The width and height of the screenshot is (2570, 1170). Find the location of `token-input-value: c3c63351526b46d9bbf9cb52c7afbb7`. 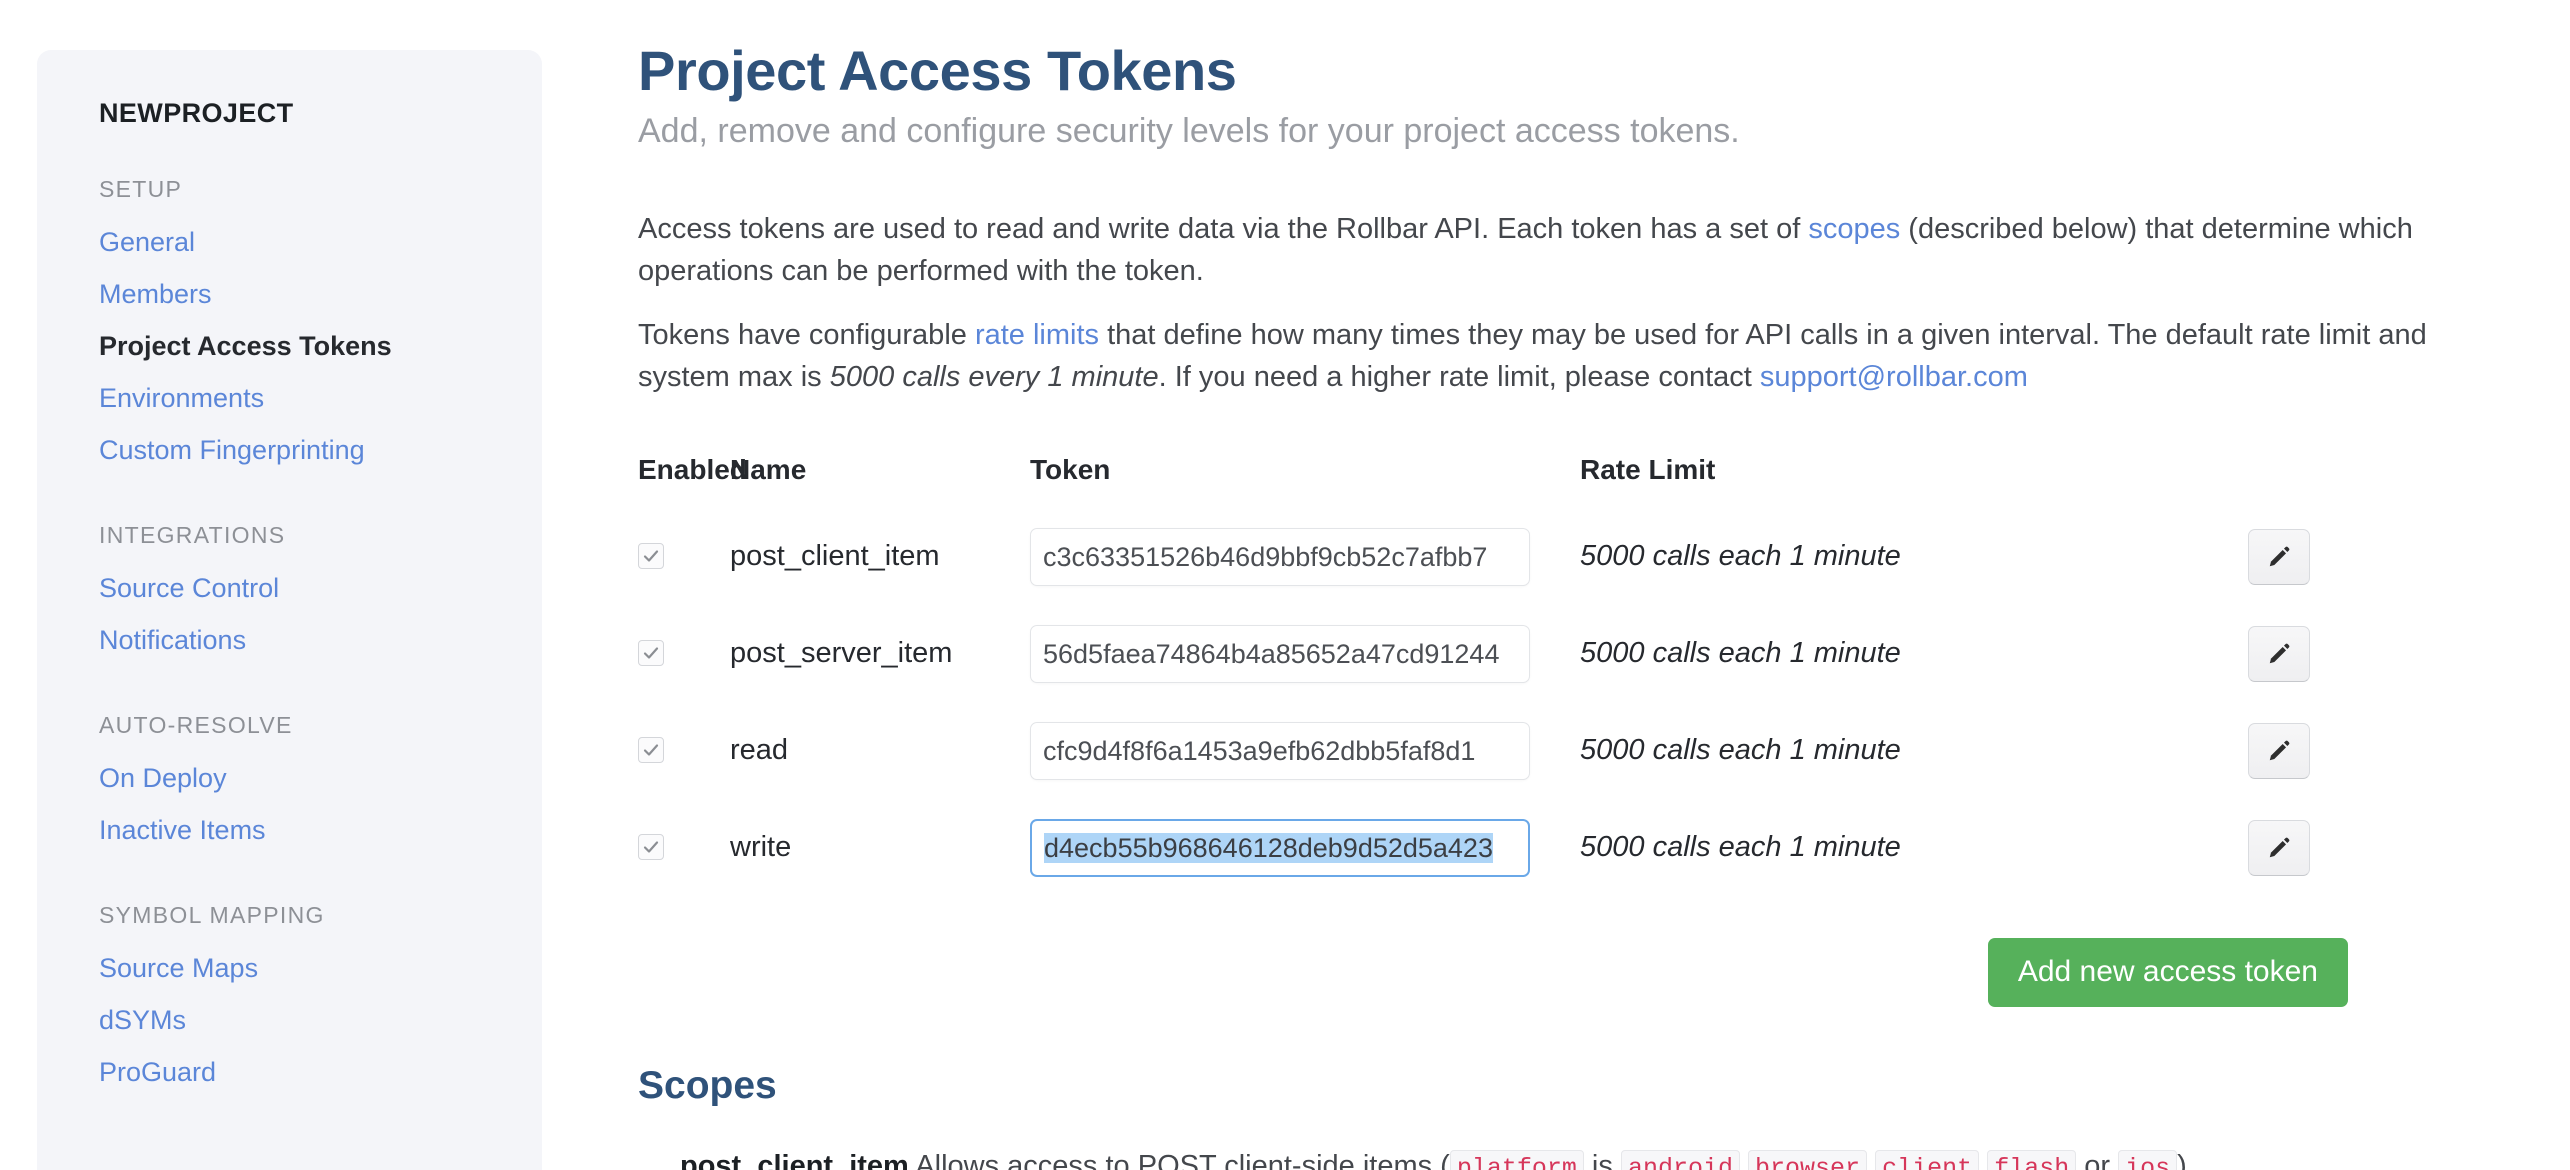

token-input-value: c3c63351526b46d9bbf9cb52c7afbb7 is located at coordinates (1265, 556).